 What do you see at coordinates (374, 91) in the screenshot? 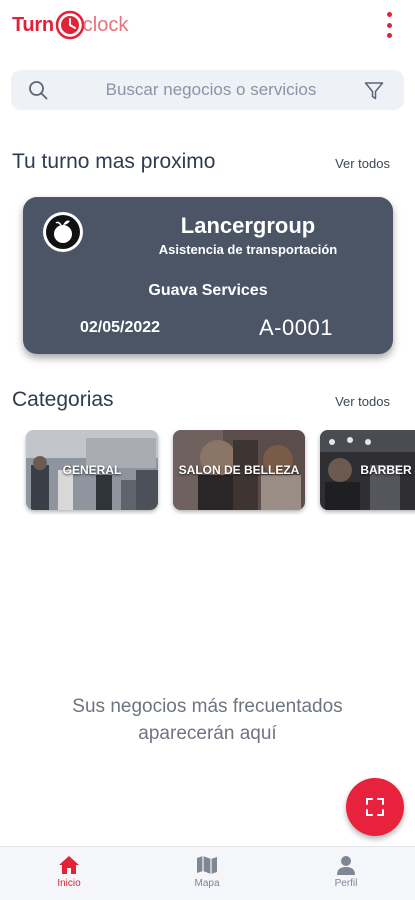
I see `filter-icon` at bounding box center [374, 91].